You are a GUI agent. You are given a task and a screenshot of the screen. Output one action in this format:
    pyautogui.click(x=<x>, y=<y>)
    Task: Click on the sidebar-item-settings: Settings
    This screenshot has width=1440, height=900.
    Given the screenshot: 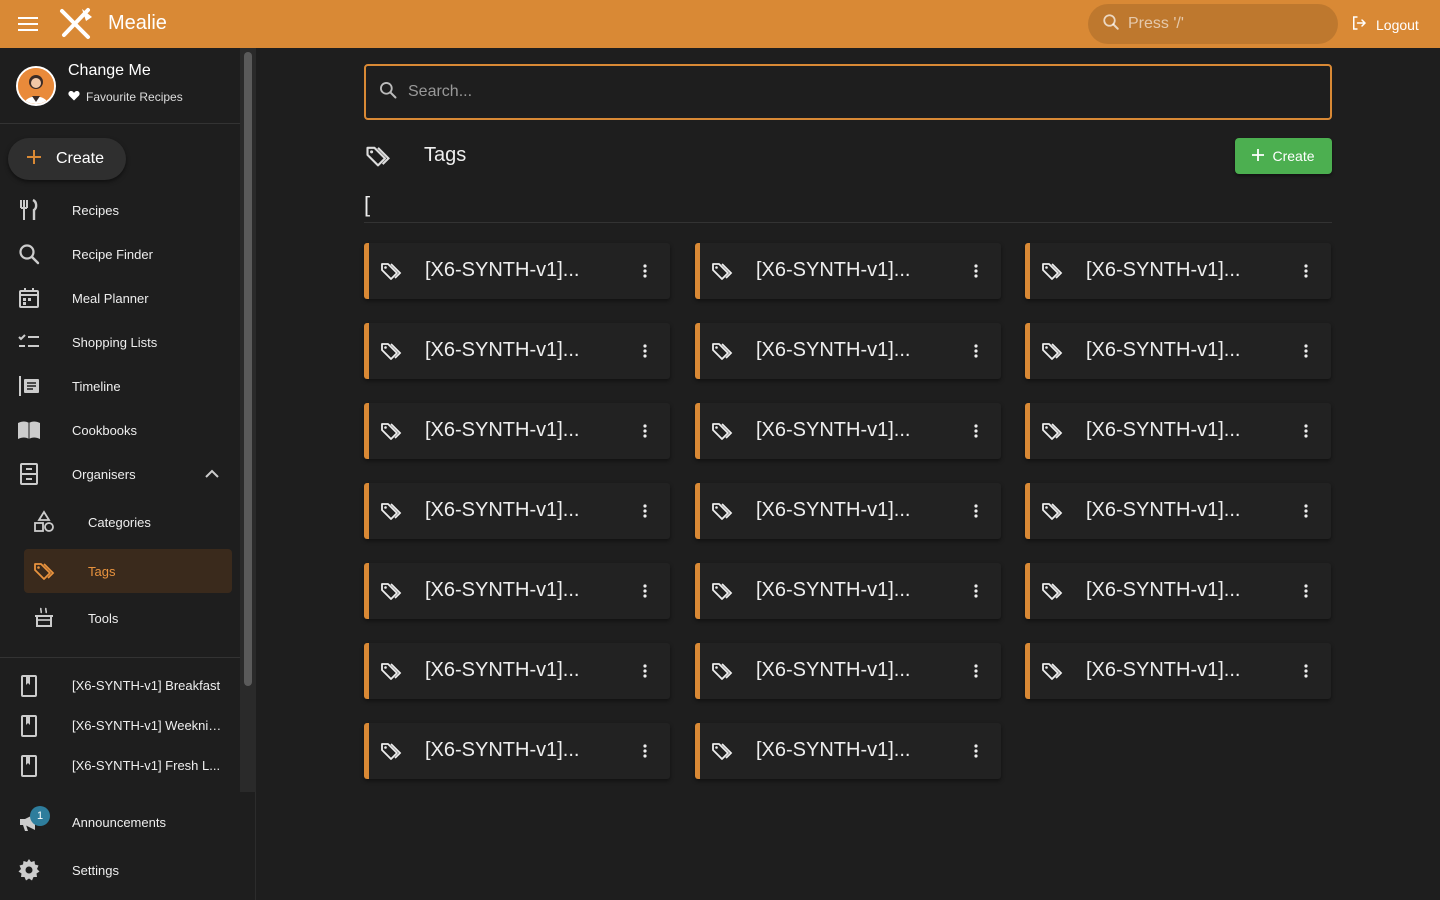 What is the action you would take?
    pyautogui.click(x=120, y=870)
    